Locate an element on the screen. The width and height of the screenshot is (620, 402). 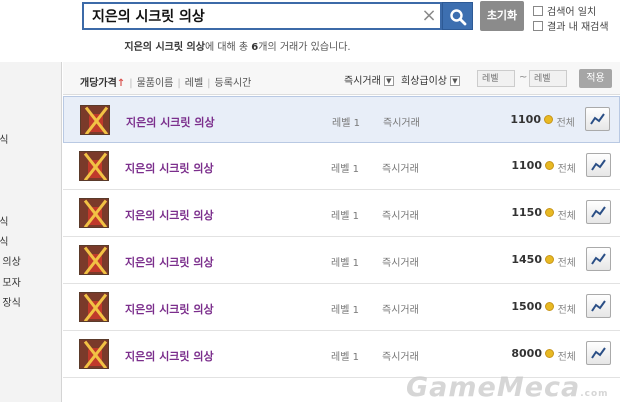
grade-value: 희상급이상 is located at coordinates (424, 81).